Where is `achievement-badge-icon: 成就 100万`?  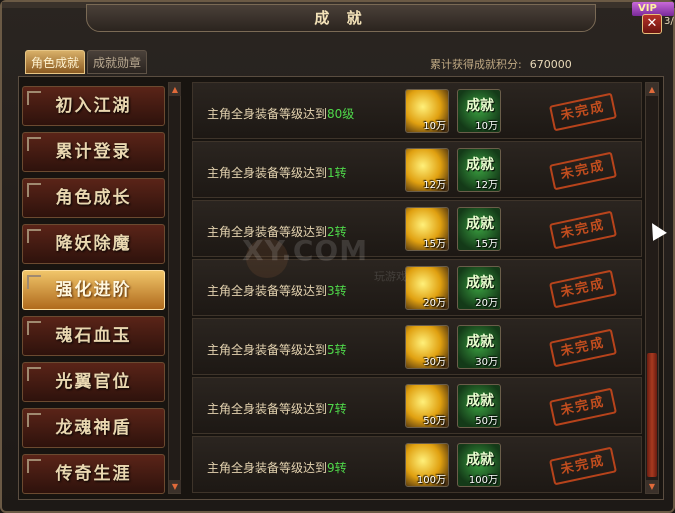
achievement-badge-icon: 成就 100万 is located at coordinates (479, 465).